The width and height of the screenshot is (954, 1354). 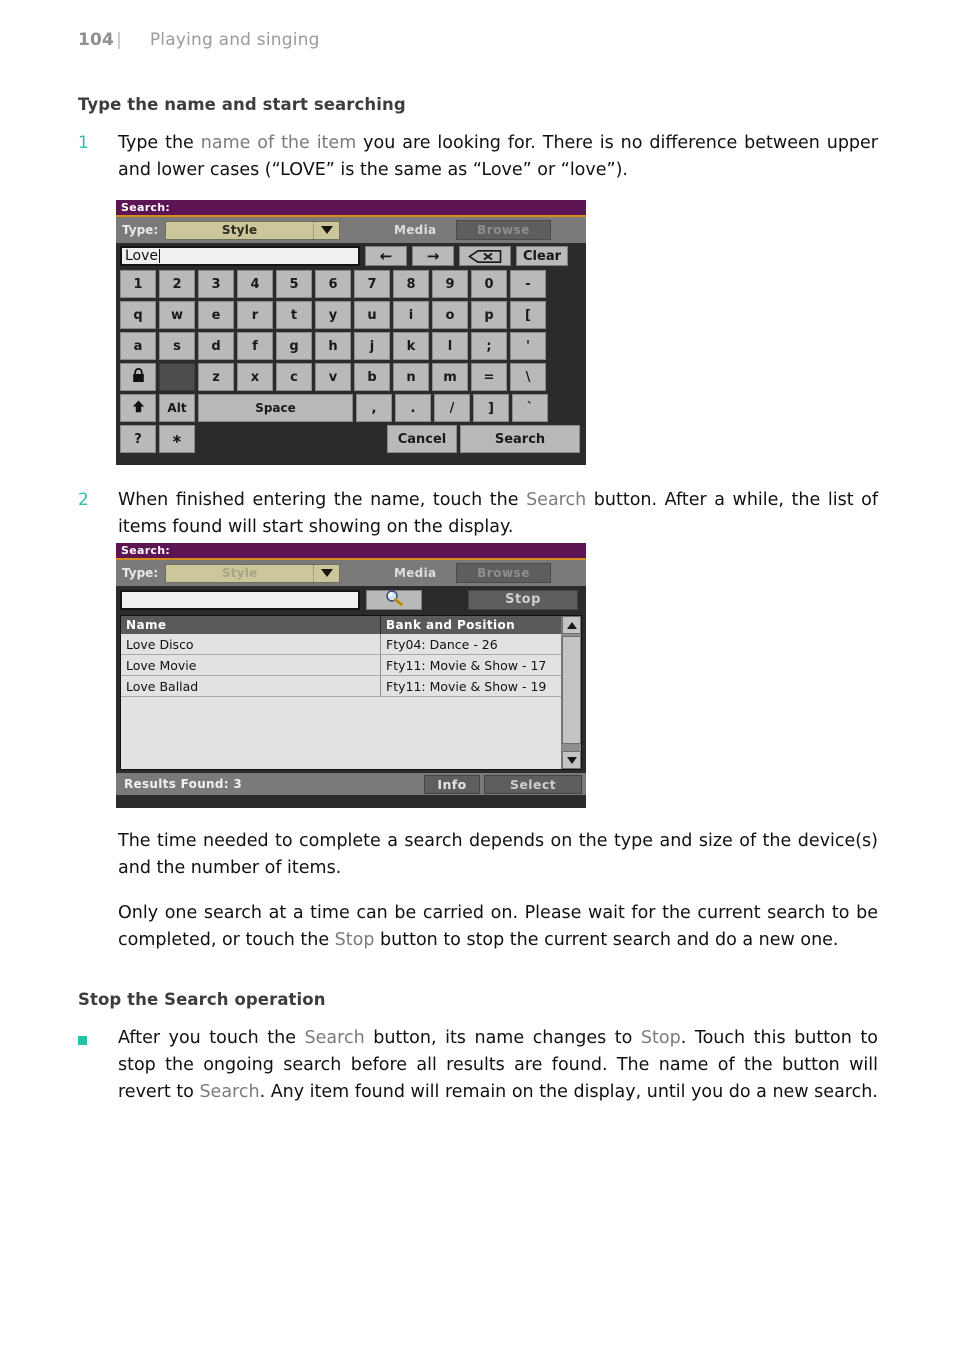 I want to click on section-heading-type-name: Type the name and start searching, so click(x=242, y=104).